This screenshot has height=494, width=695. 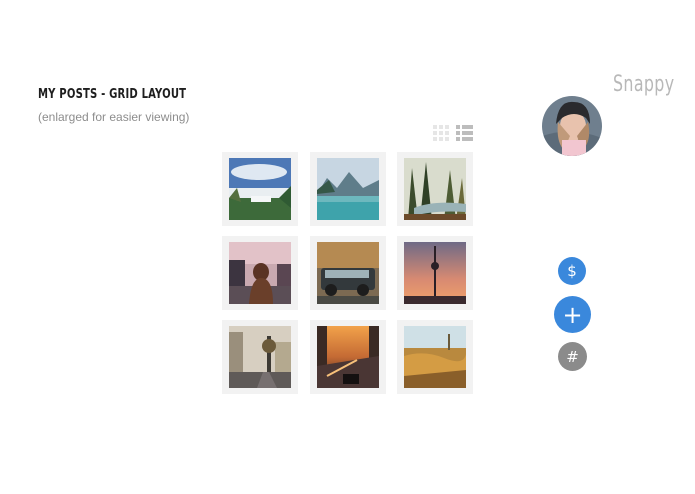 I want to click on plus-icon: +, so click(x=572, y=314).